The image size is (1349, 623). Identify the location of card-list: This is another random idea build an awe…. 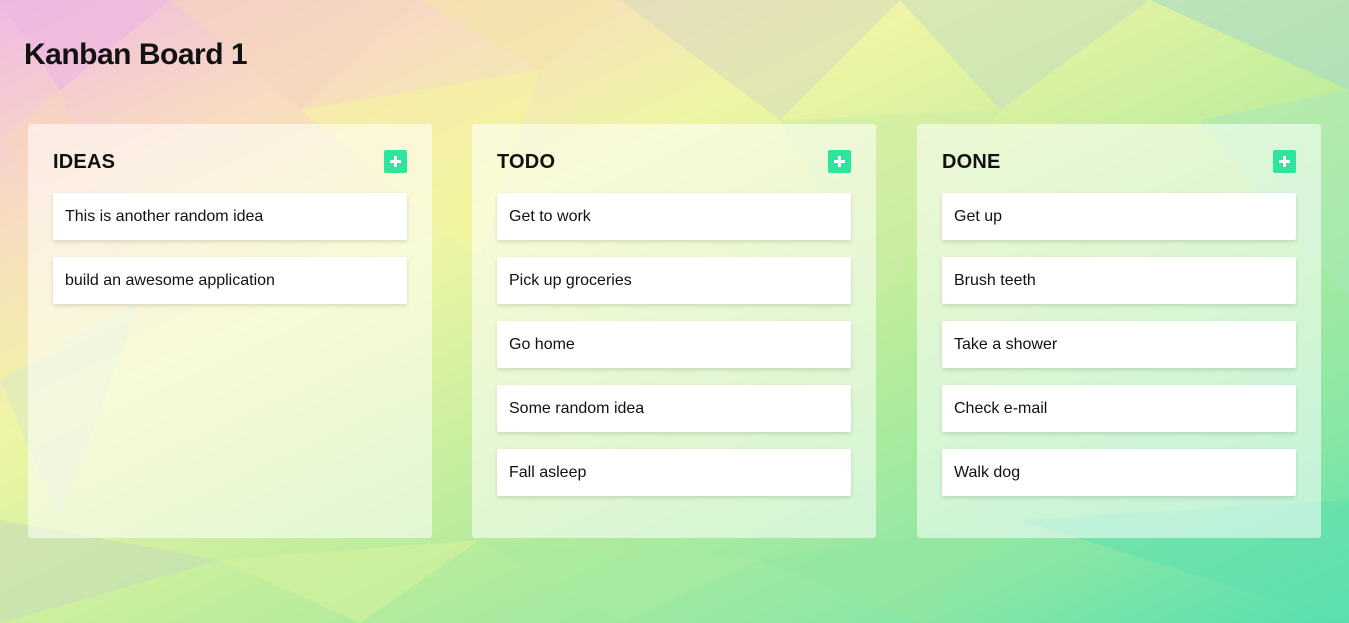
(230, 257).